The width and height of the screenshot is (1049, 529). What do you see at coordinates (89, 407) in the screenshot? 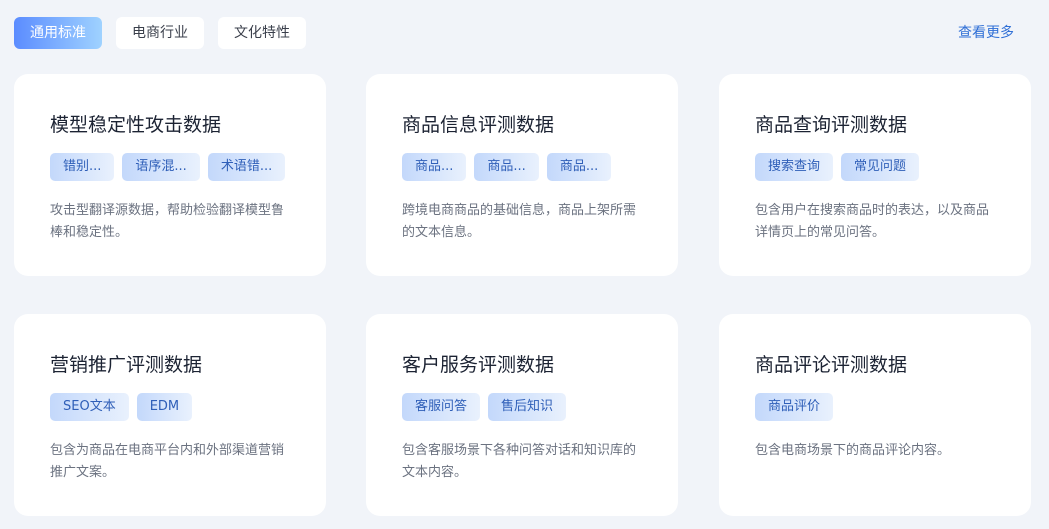
I see `tag: SEO文本` at bounding box center [89, 407].